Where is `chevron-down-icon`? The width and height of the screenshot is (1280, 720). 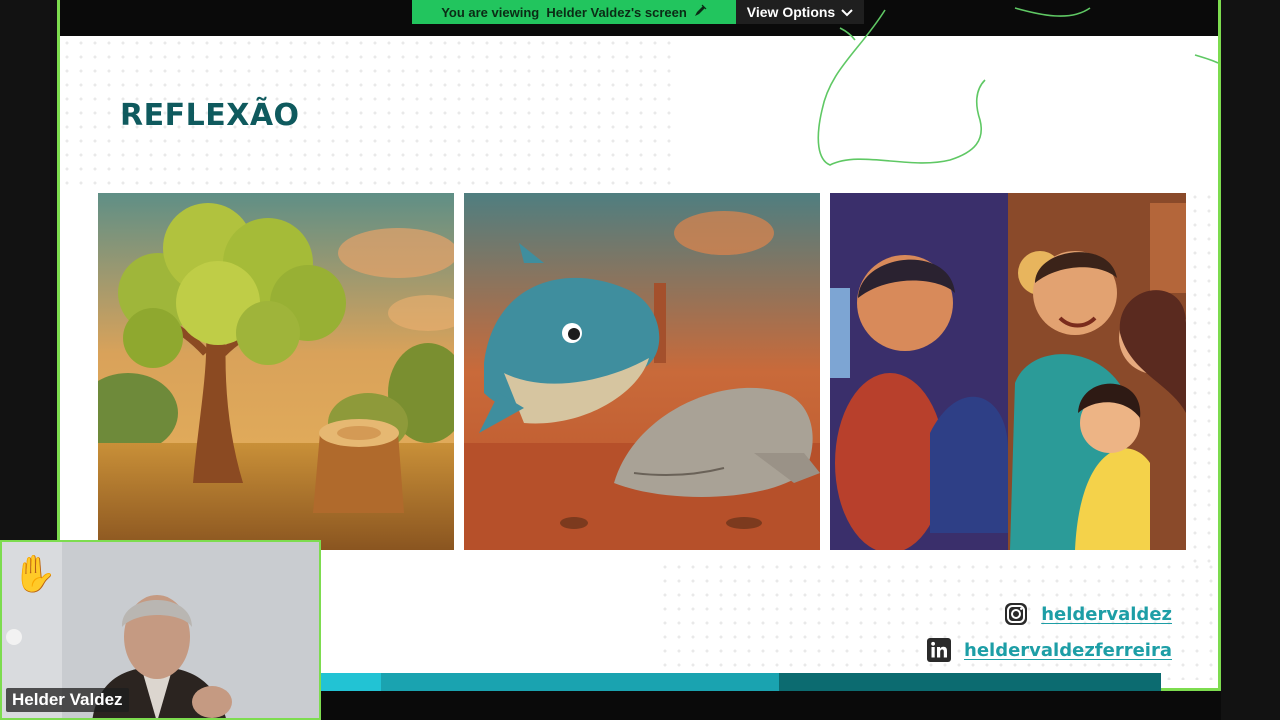 chevron-down-icon is located at coordinates (847, 12).